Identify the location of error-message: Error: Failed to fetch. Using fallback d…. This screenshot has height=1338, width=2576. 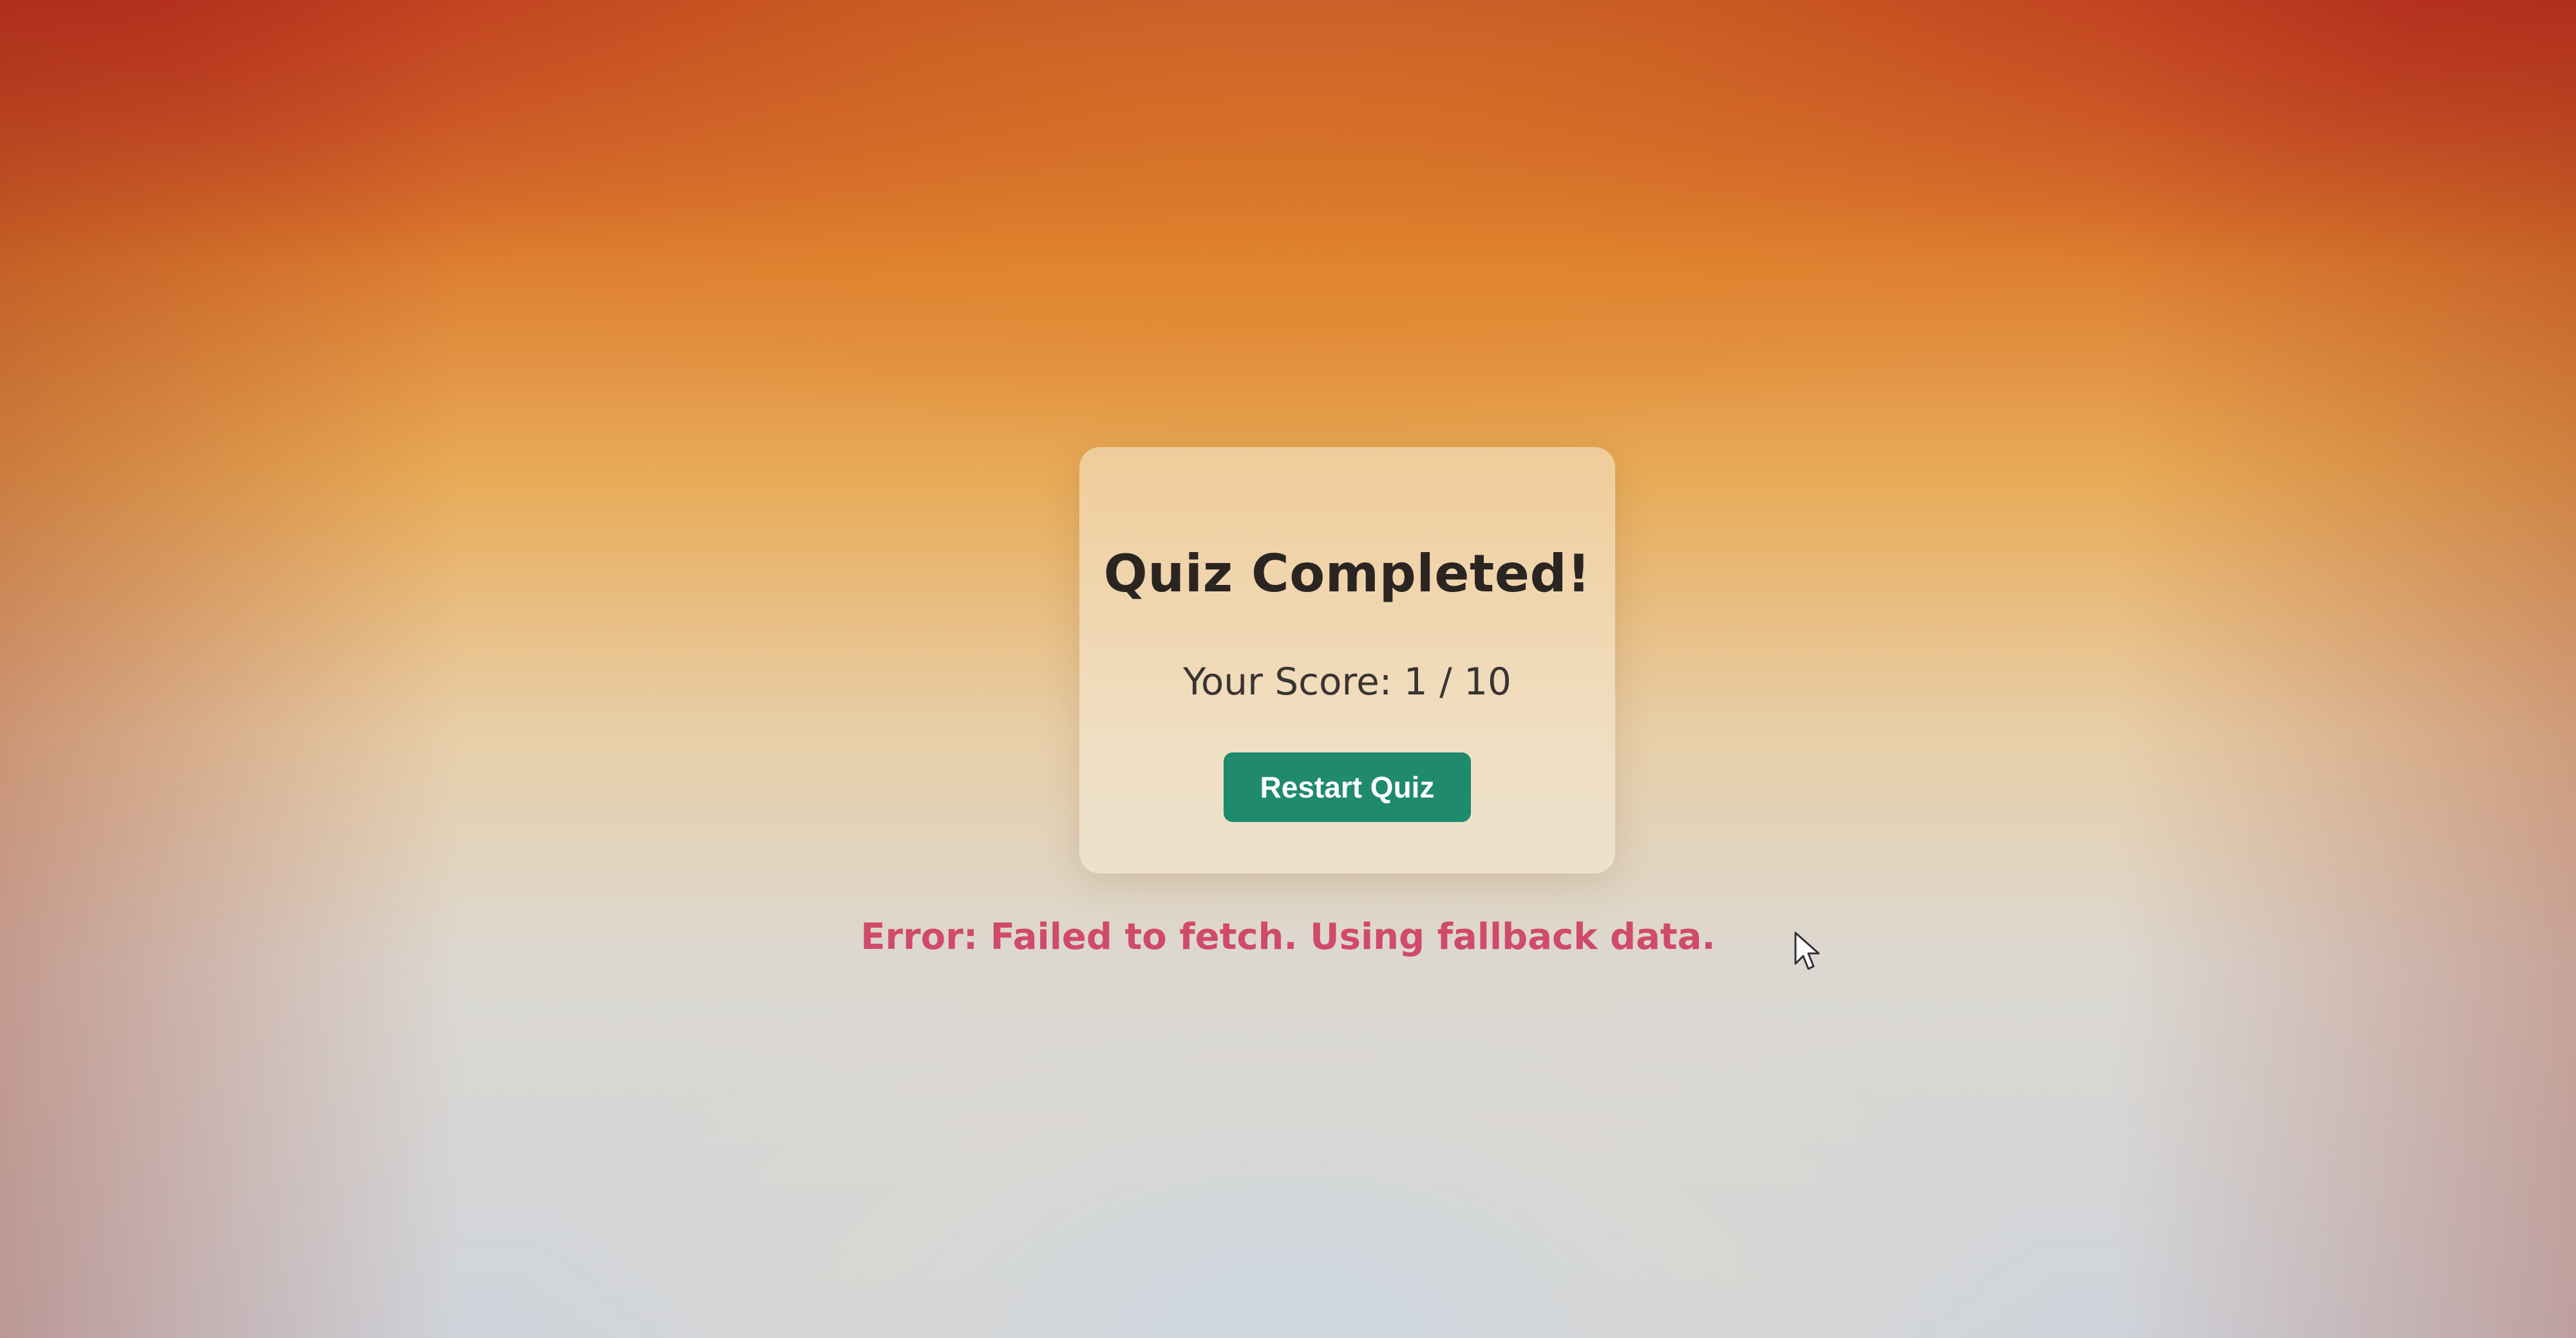
(1288, 937).